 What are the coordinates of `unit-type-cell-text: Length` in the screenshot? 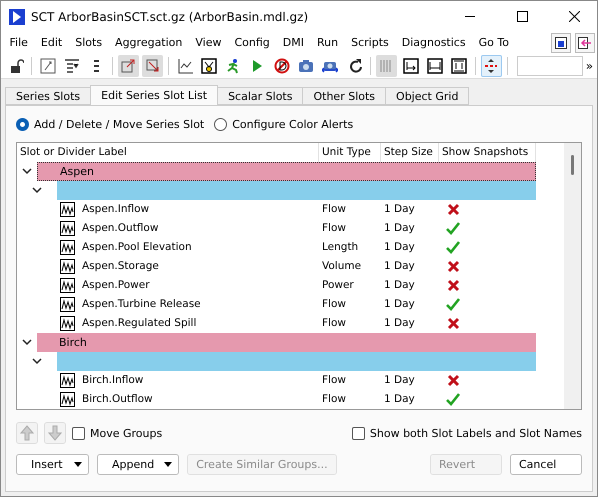 It's located at (340, 247).